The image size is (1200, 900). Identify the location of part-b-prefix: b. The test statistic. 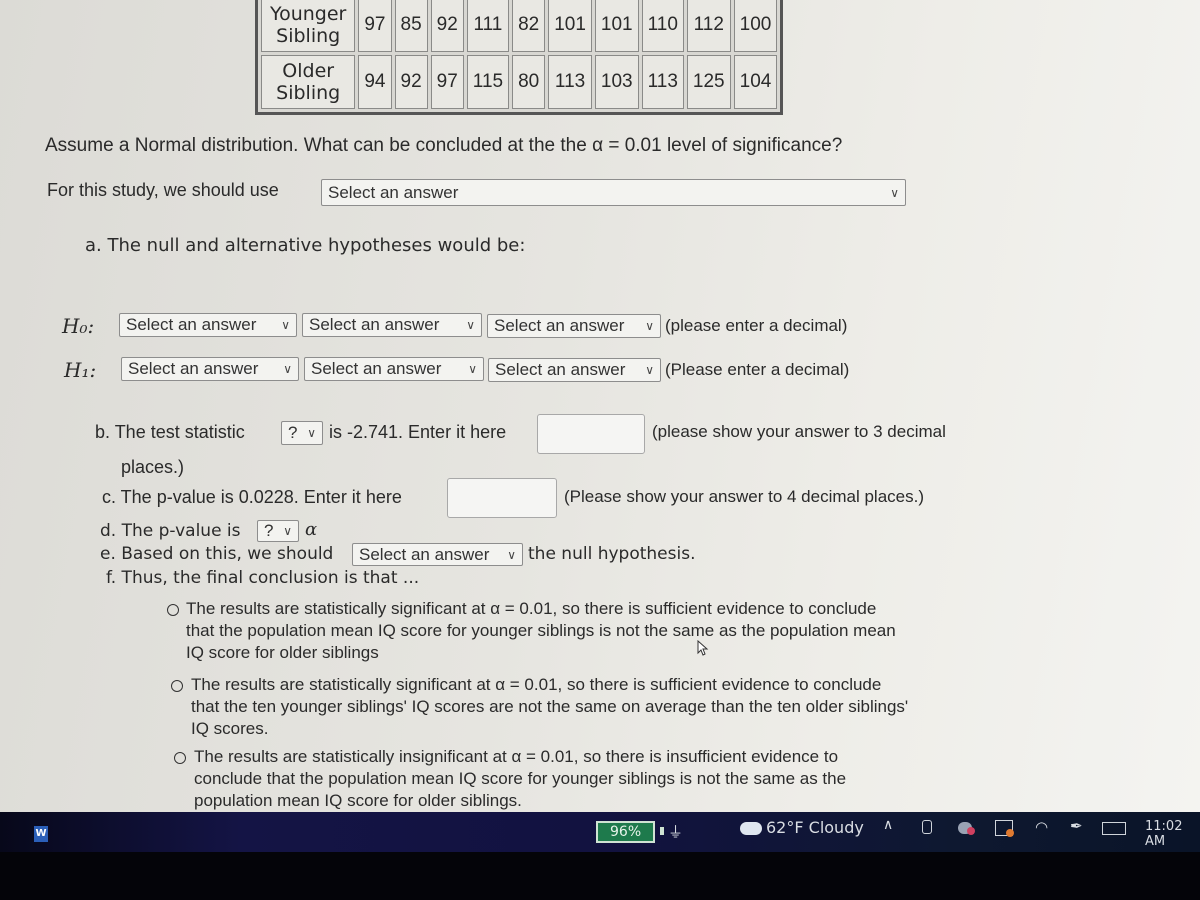
(170, 432).